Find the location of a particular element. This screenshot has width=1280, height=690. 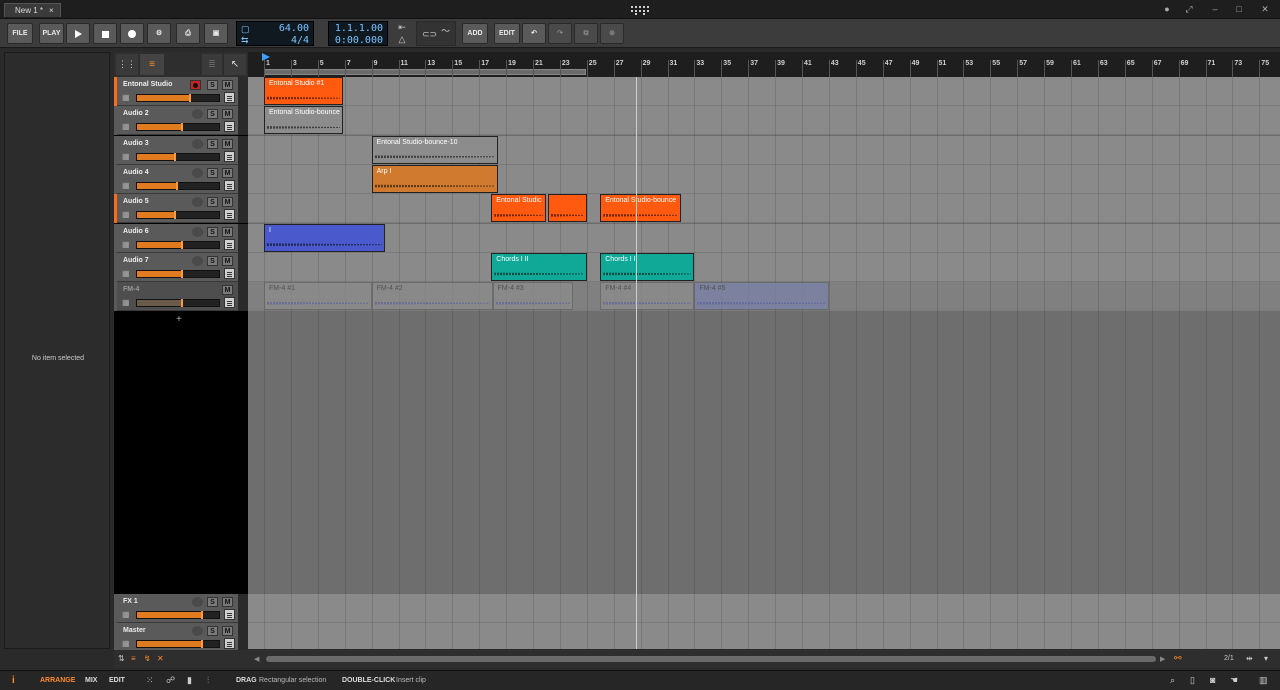

clip: Entonal Studio #1 is located at coordinates (304, 91).